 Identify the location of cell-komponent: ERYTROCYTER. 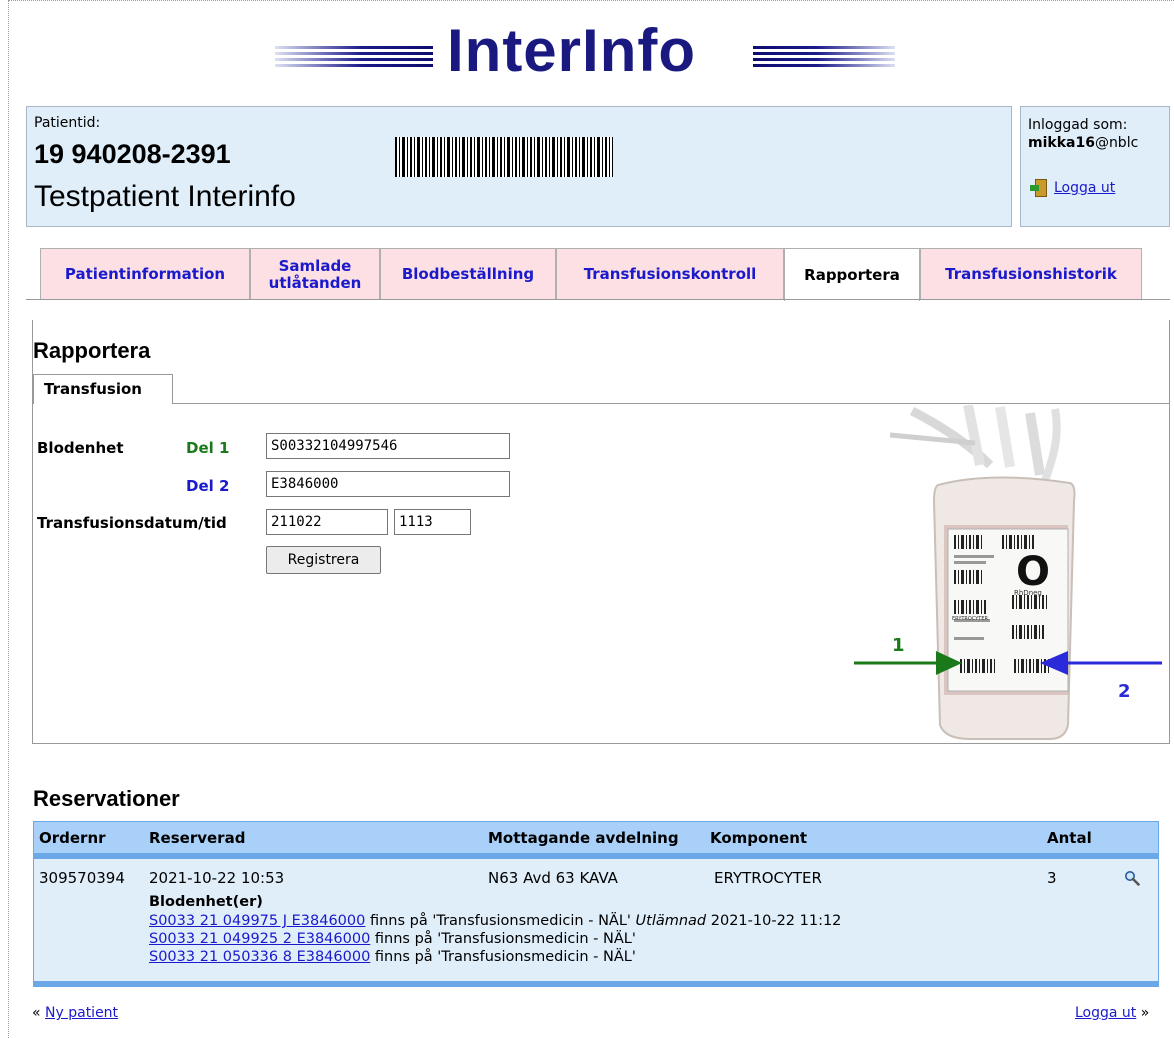
(768, 878).